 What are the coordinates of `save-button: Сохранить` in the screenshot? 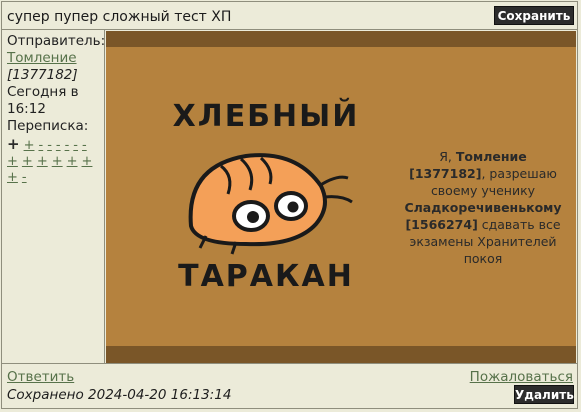 It's located at (534, 15).